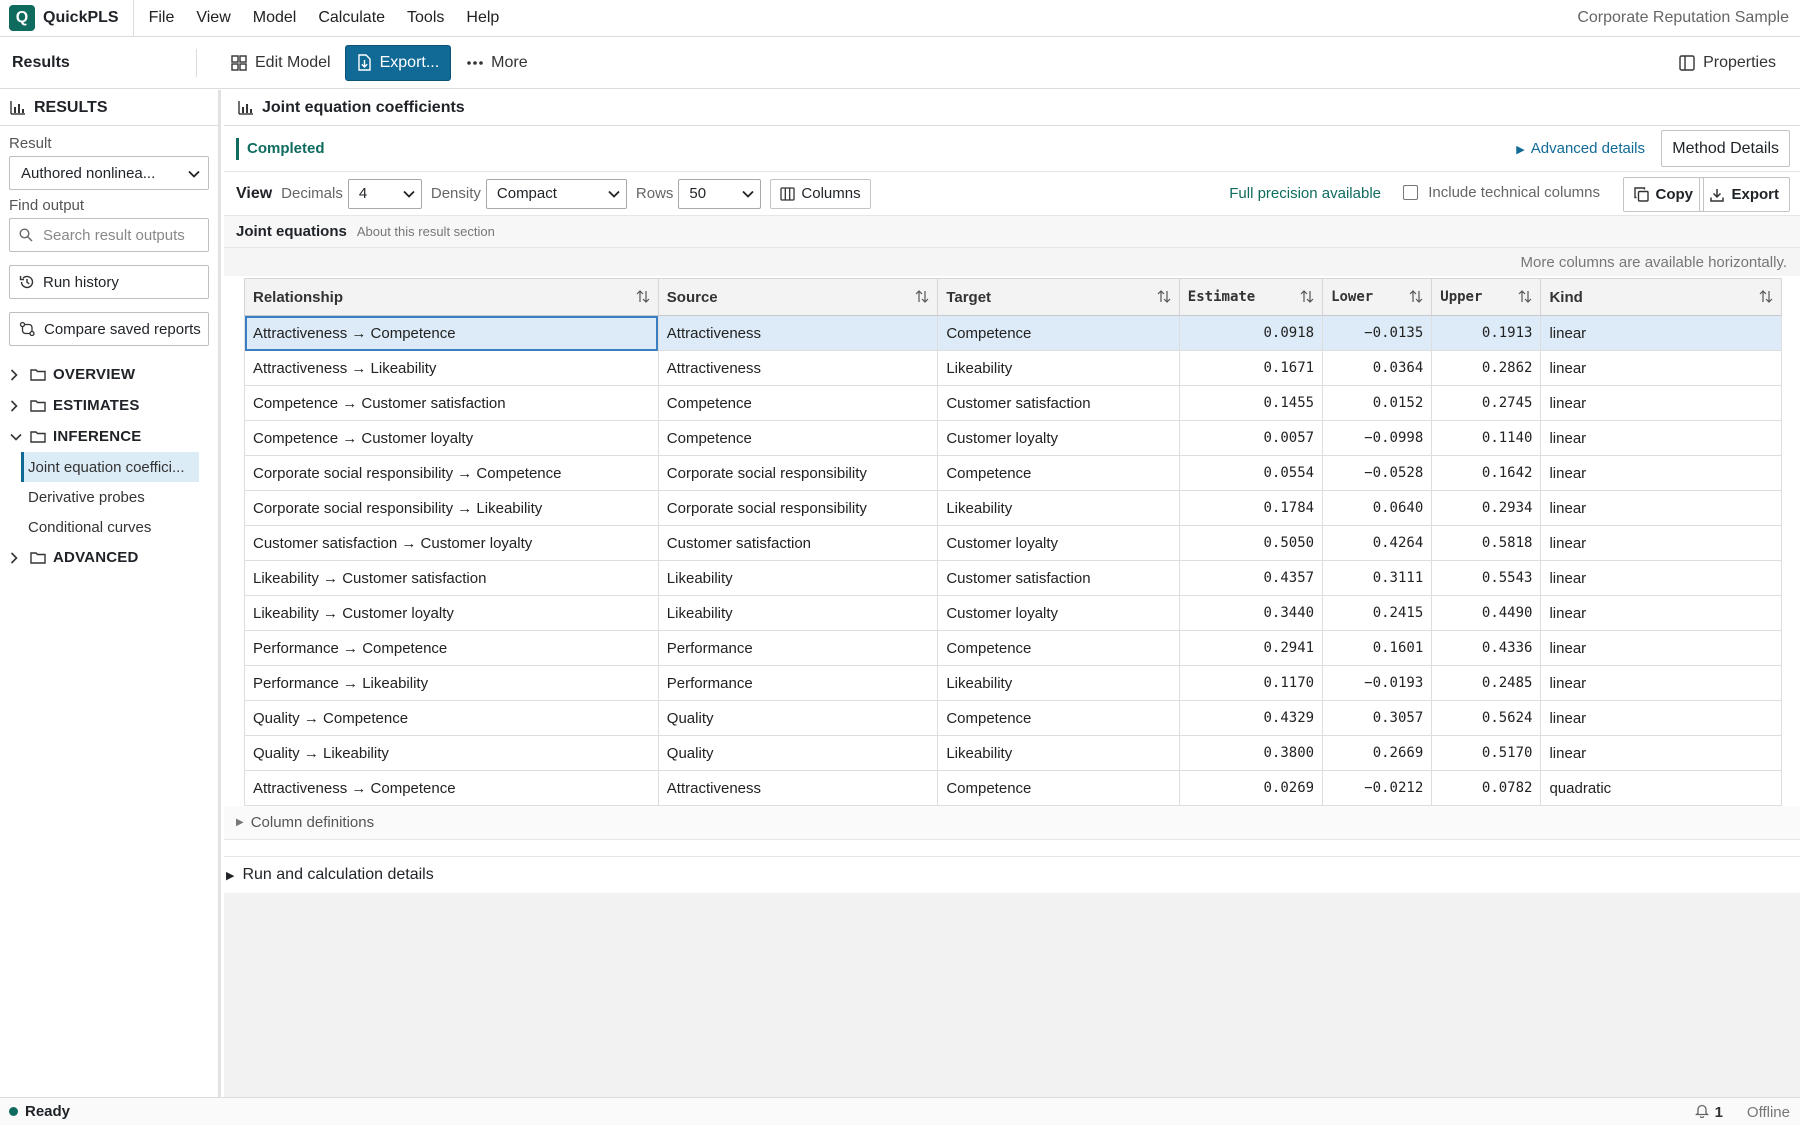 The width and height of the screenshot is (1800, 1125). I want to click on menu-calculate: Calculate, so click(351, 18).